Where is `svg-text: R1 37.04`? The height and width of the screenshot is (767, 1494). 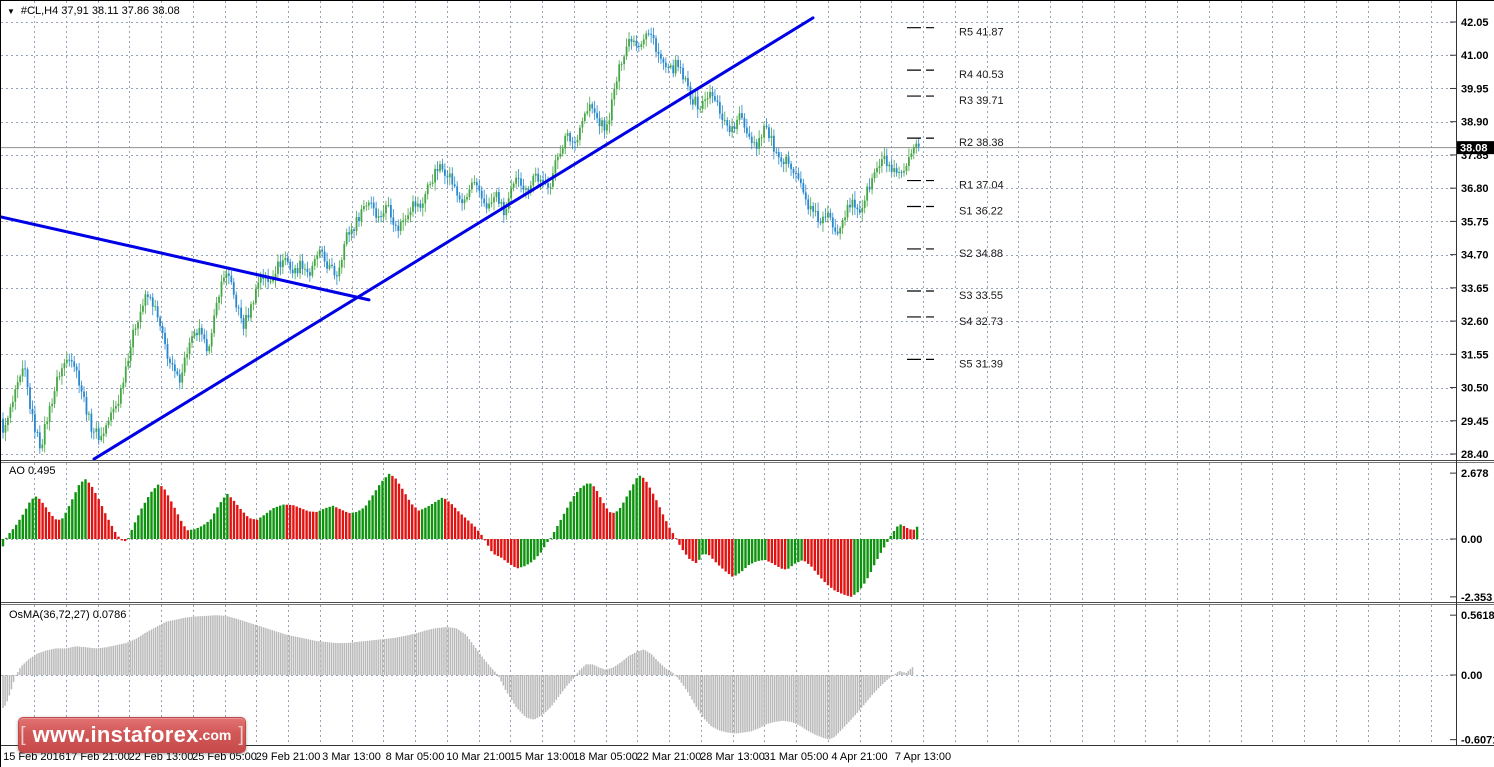
svg-text: R1 37.04 is located at coordinates (981, 186).